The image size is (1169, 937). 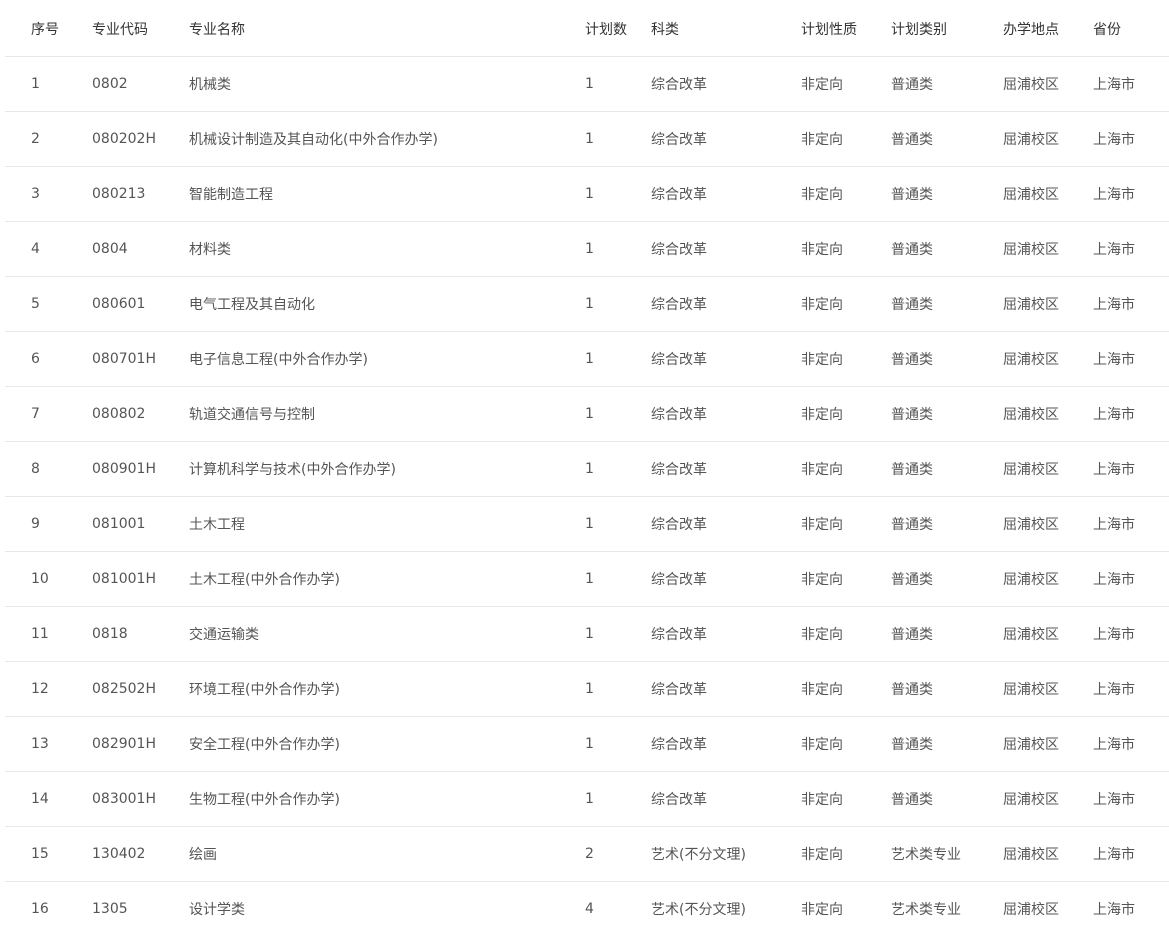 What do you see at coordinates (140, 304) in the screenshot?
I see `cell-major-code: 080601` at bounding box center [140, 304].